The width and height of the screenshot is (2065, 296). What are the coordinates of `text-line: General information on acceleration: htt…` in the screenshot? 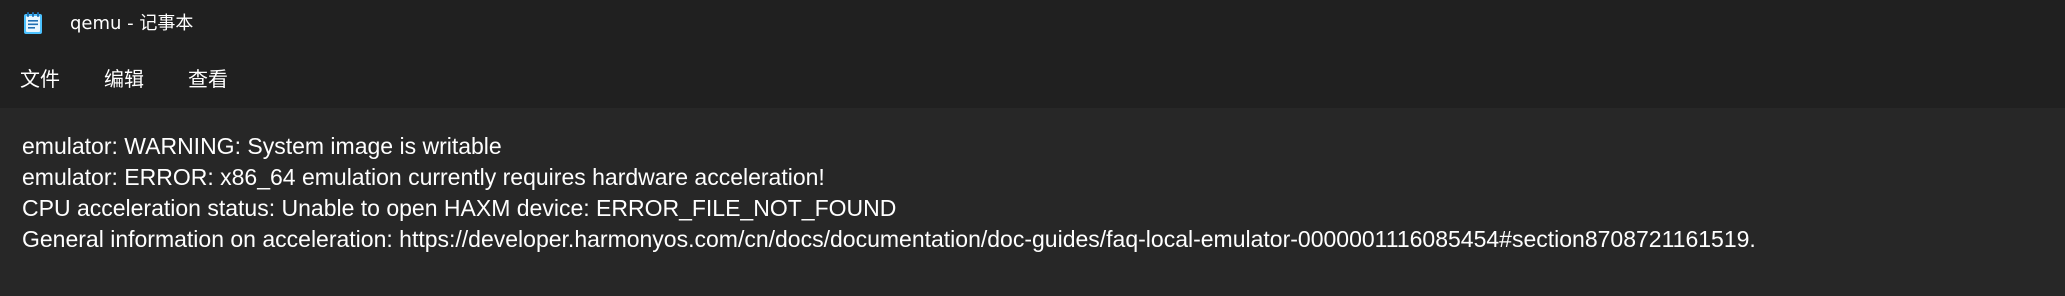 It's located at (1033, 239).